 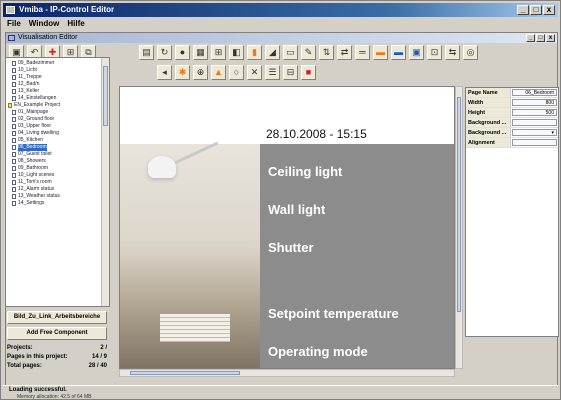 What do you see at coordinates (20, 348) in the screenshot?
I see `stat-label: Projects:` at bounding box center [20, 348].